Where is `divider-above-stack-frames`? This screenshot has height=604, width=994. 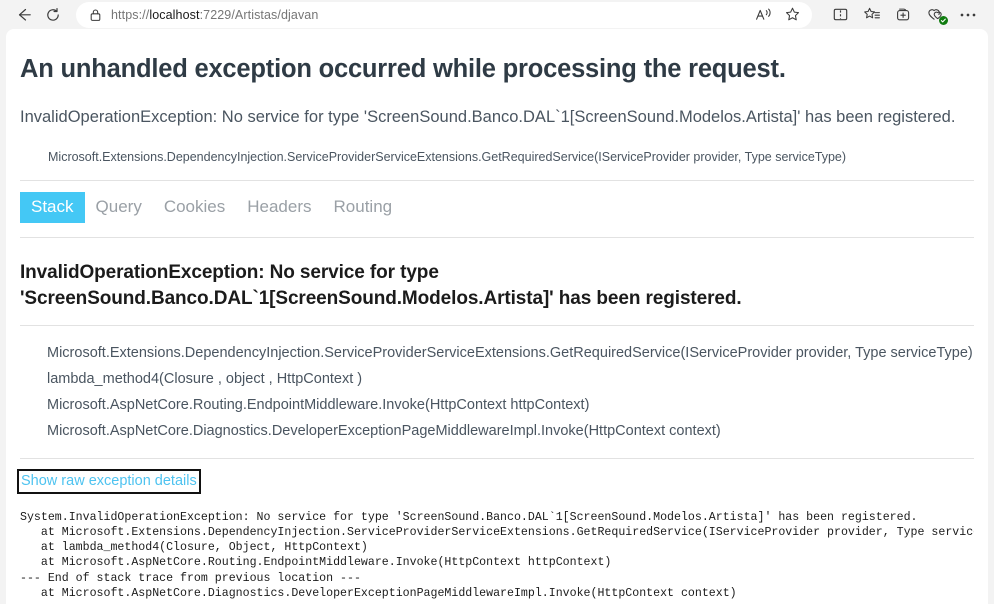
divider-above-stack-frames is located at coordinates (497, 325).